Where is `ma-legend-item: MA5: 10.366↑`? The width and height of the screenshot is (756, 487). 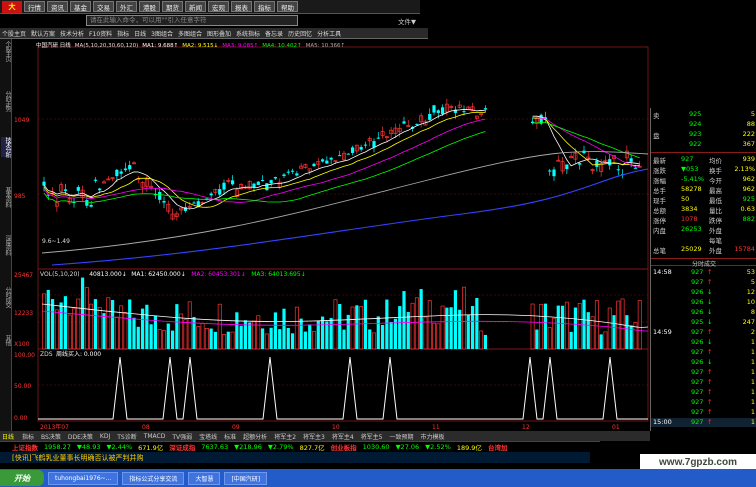 ma-legend-item: MA5: 10.366↑ is located at coordinates (325, 46).